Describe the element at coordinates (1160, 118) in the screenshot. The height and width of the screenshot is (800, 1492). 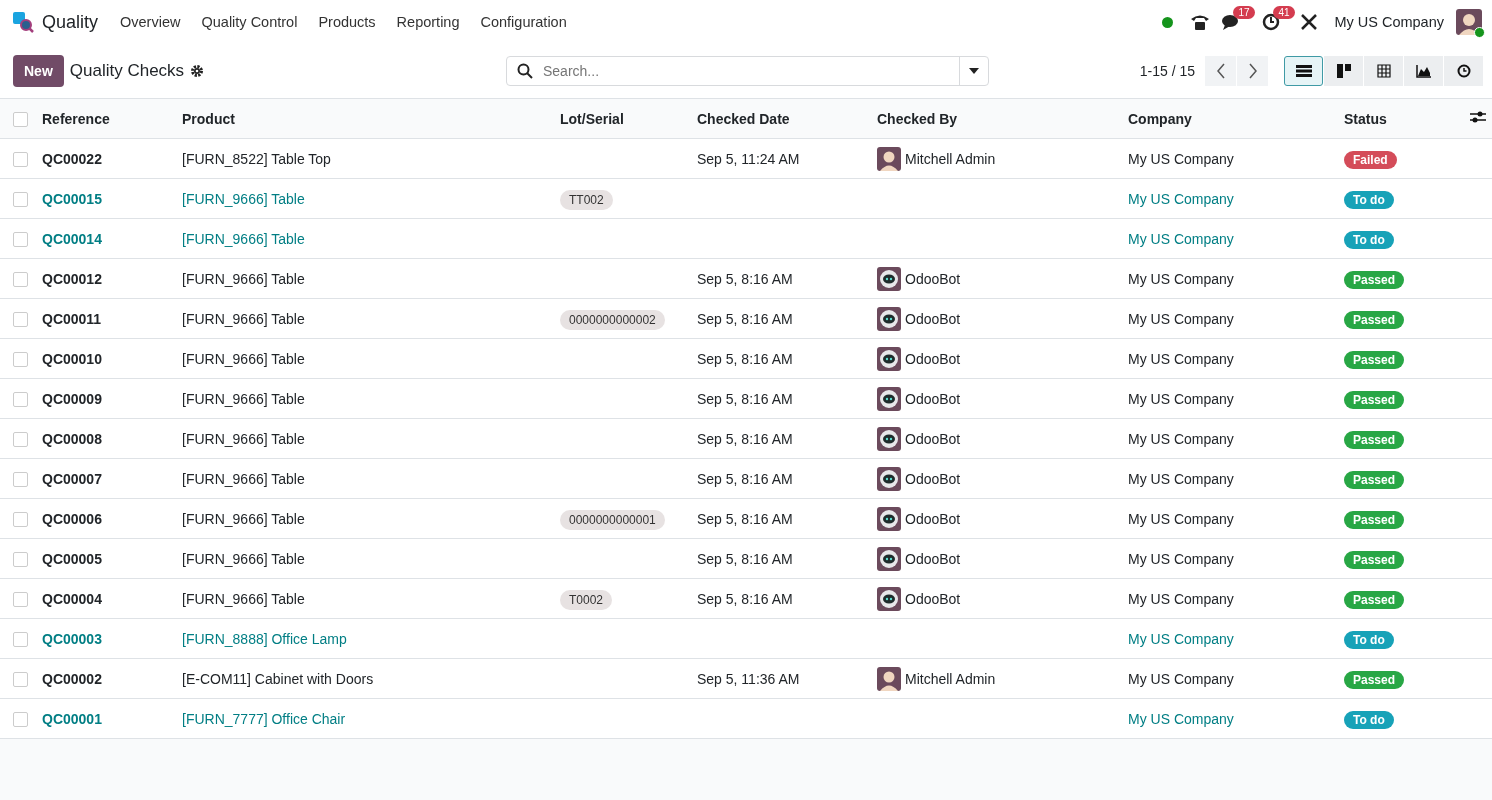
I see `column-header: Company` at that location.